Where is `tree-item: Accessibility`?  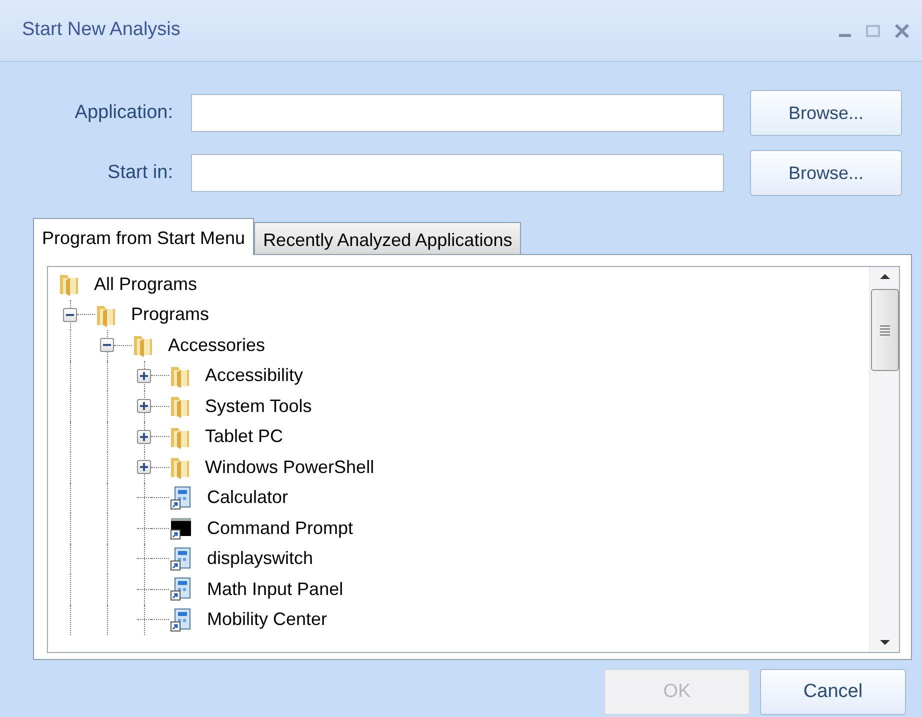
tree-item: Accessibility is located at coordinates (254, 376).